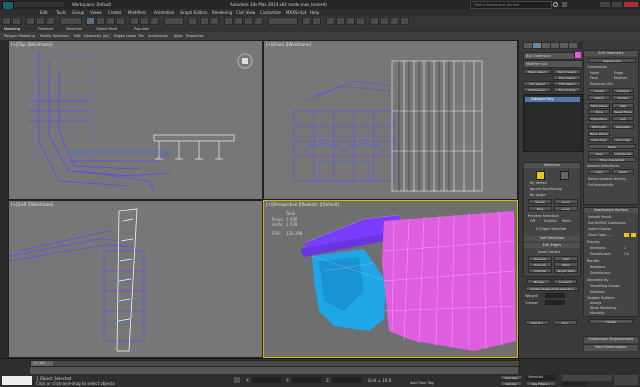 Image resolution: width=640 pixels, height=387 pixels. What do you see at coordinates (114, 12) in the screenshot?
I see `menu-create: Create` at bounding box center [114, 12].